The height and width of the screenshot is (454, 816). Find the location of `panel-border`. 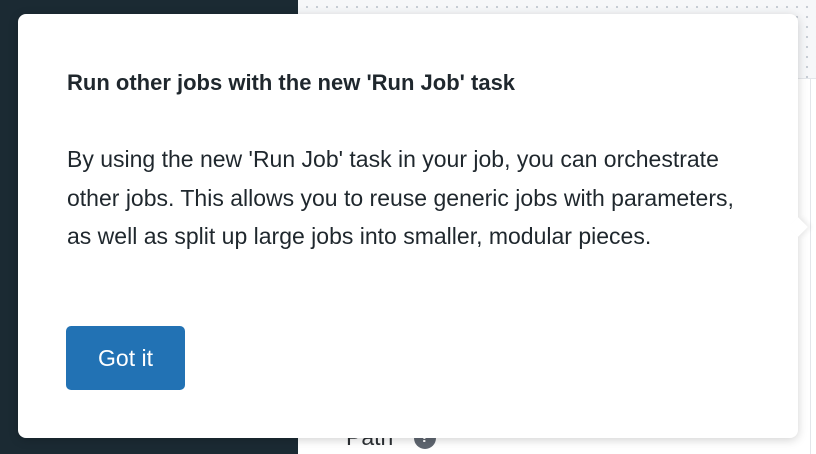

panel-border is located at coordinates (810, 266).